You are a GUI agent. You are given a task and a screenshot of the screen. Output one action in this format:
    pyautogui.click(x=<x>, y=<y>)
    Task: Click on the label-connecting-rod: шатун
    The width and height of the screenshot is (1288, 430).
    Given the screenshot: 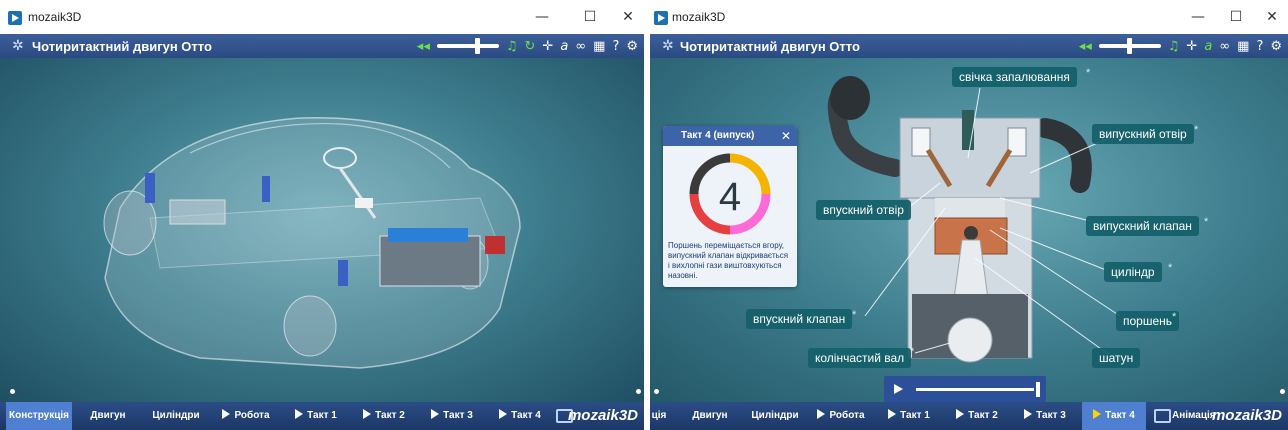 What is the action you would take?
    pyautogui.click(x=1116, y=358)
    